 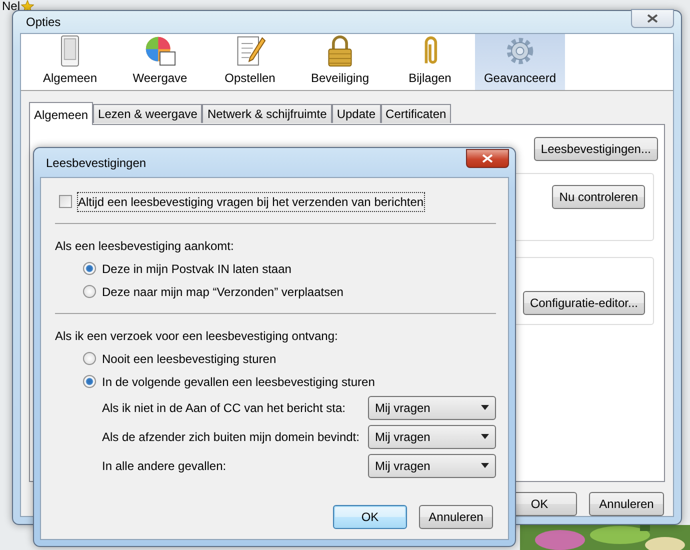 What do you see at coordinates (251, 201) in the screenshot?
I see `checkbox-label: Altijd een leesbevestiging vragen bij het verzenden van berichten` at bounding box center [251, 201].